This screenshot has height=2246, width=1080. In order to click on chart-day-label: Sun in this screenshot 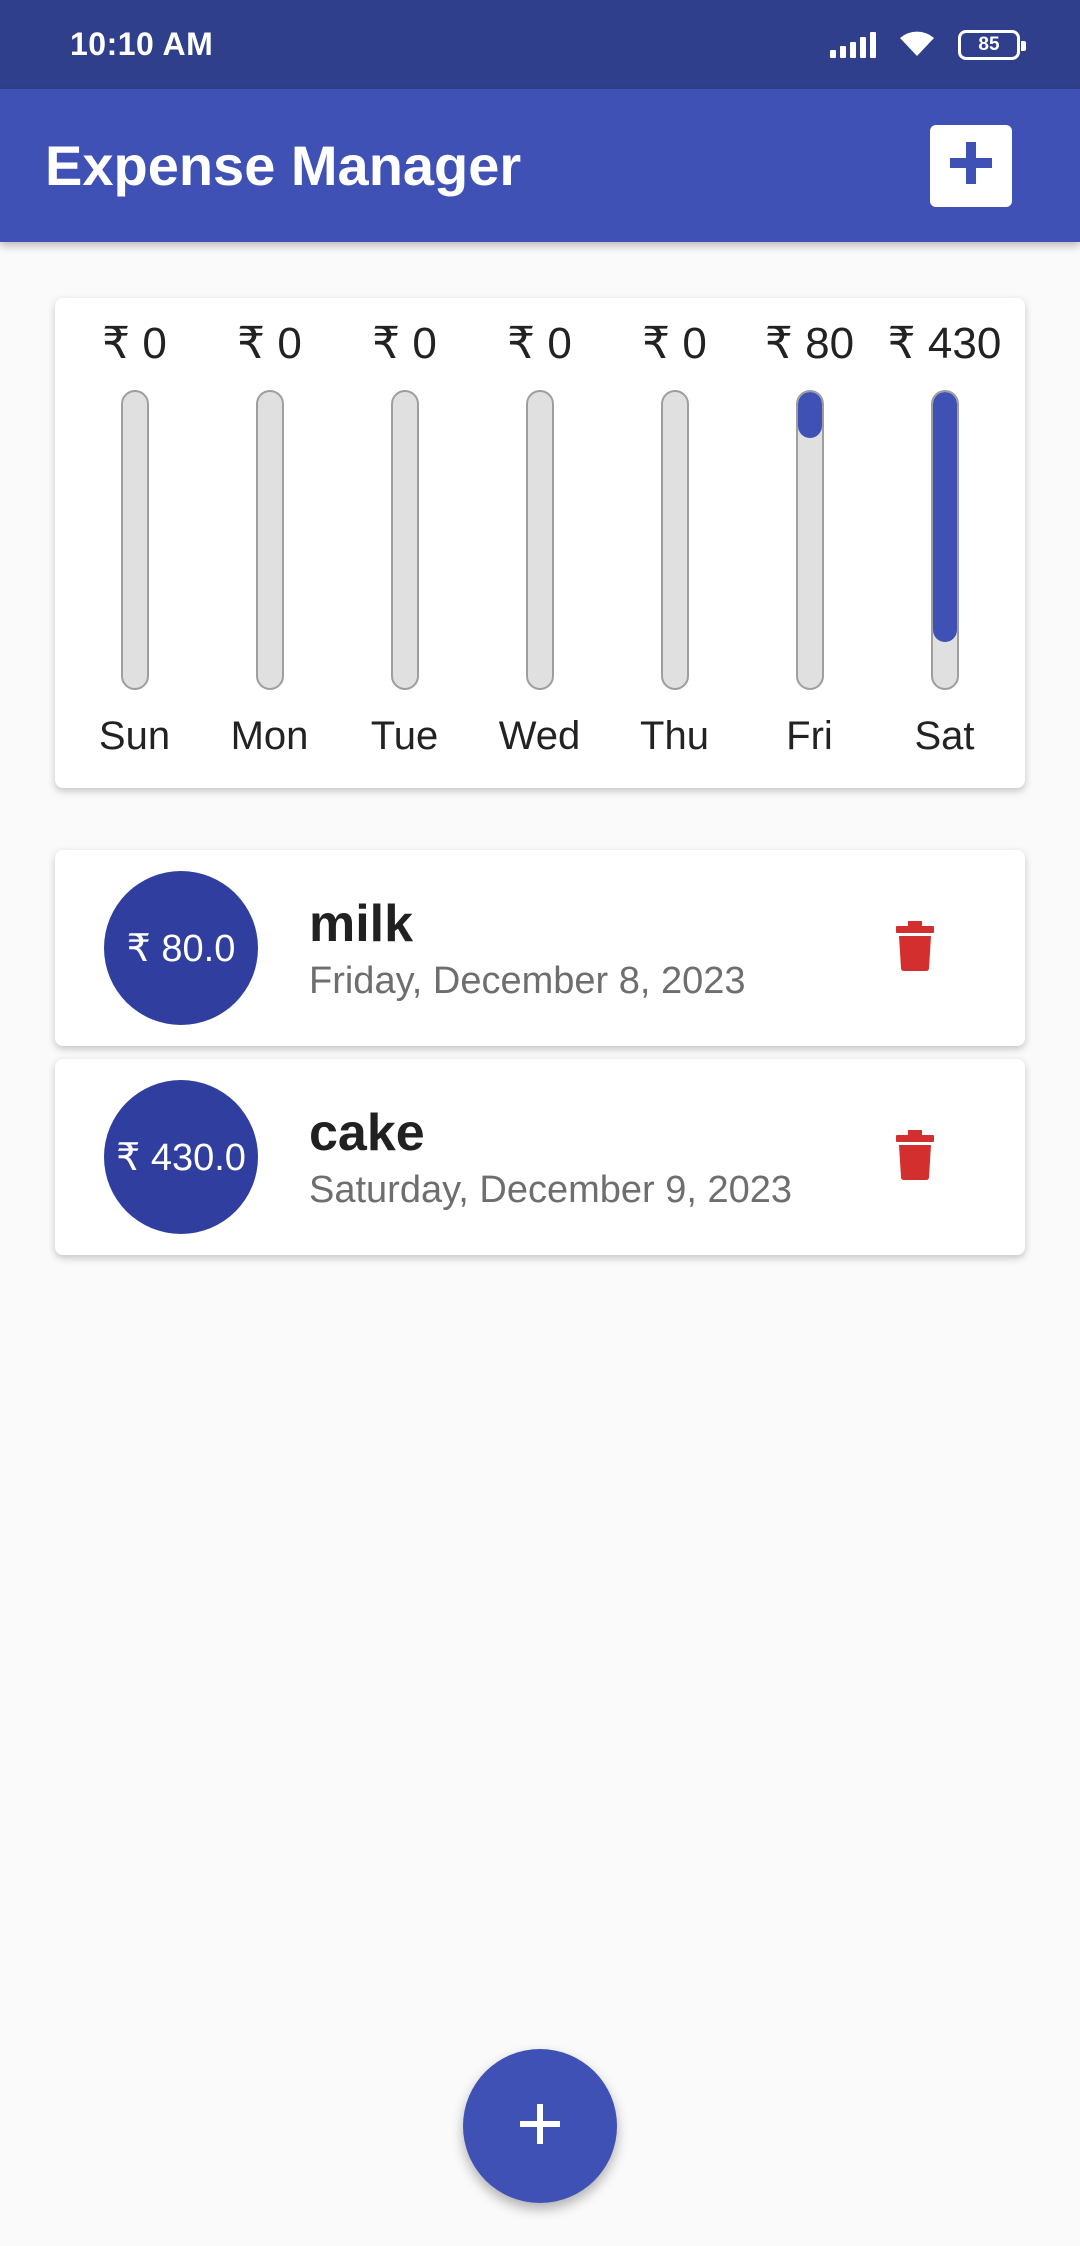, I will do `click(134, 736)`.